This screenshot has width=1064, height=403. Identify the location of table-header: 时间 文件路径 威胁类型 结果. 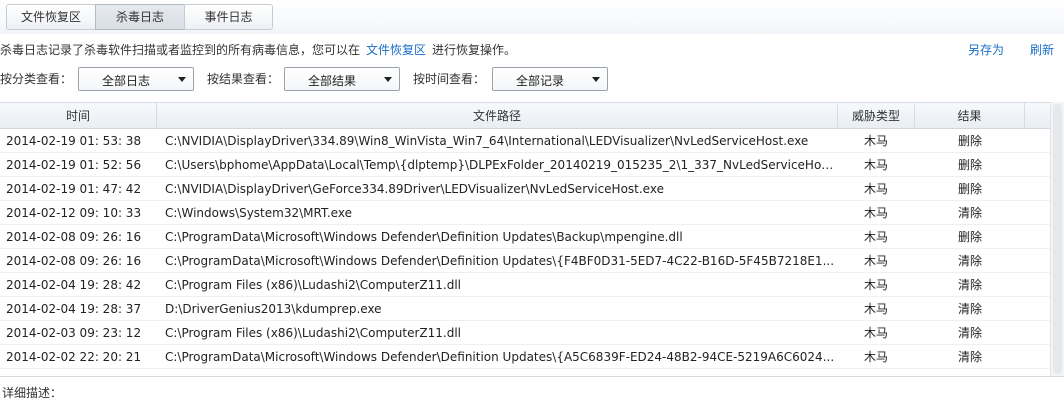
(525, 116).